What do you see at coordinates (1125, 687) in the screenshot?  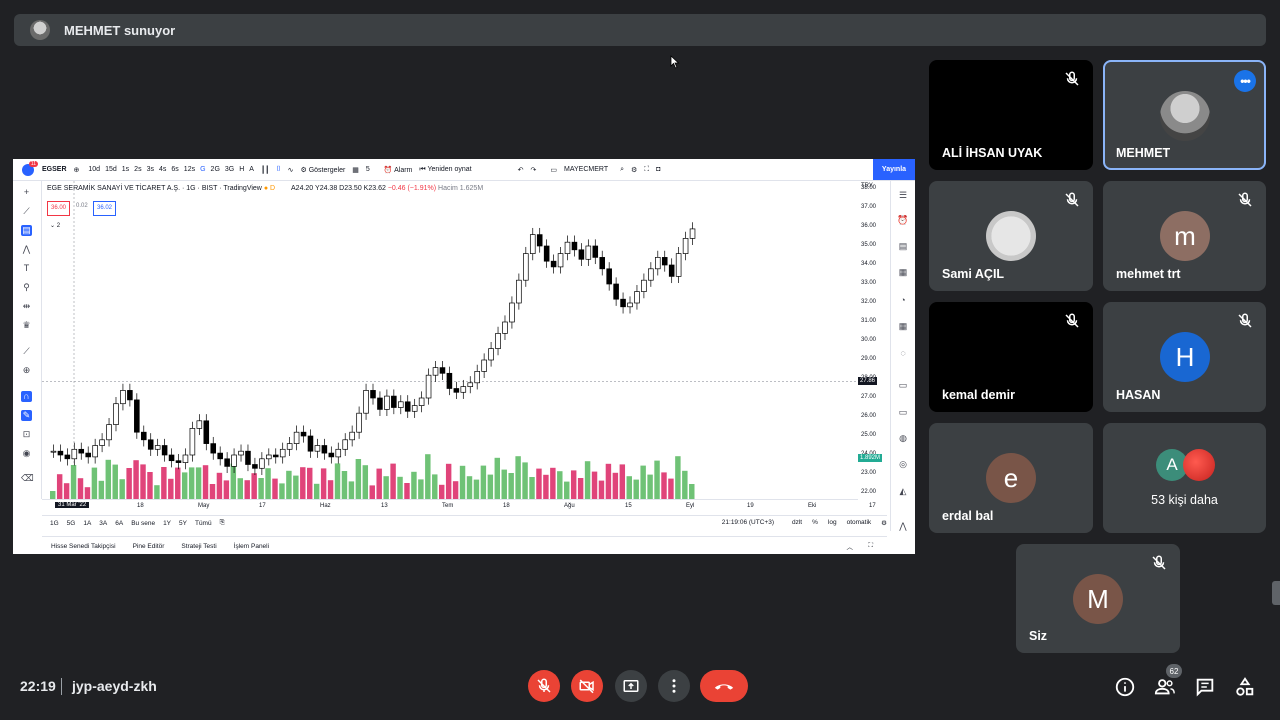 I see `info-icon` at bounding box center [1125, 687].